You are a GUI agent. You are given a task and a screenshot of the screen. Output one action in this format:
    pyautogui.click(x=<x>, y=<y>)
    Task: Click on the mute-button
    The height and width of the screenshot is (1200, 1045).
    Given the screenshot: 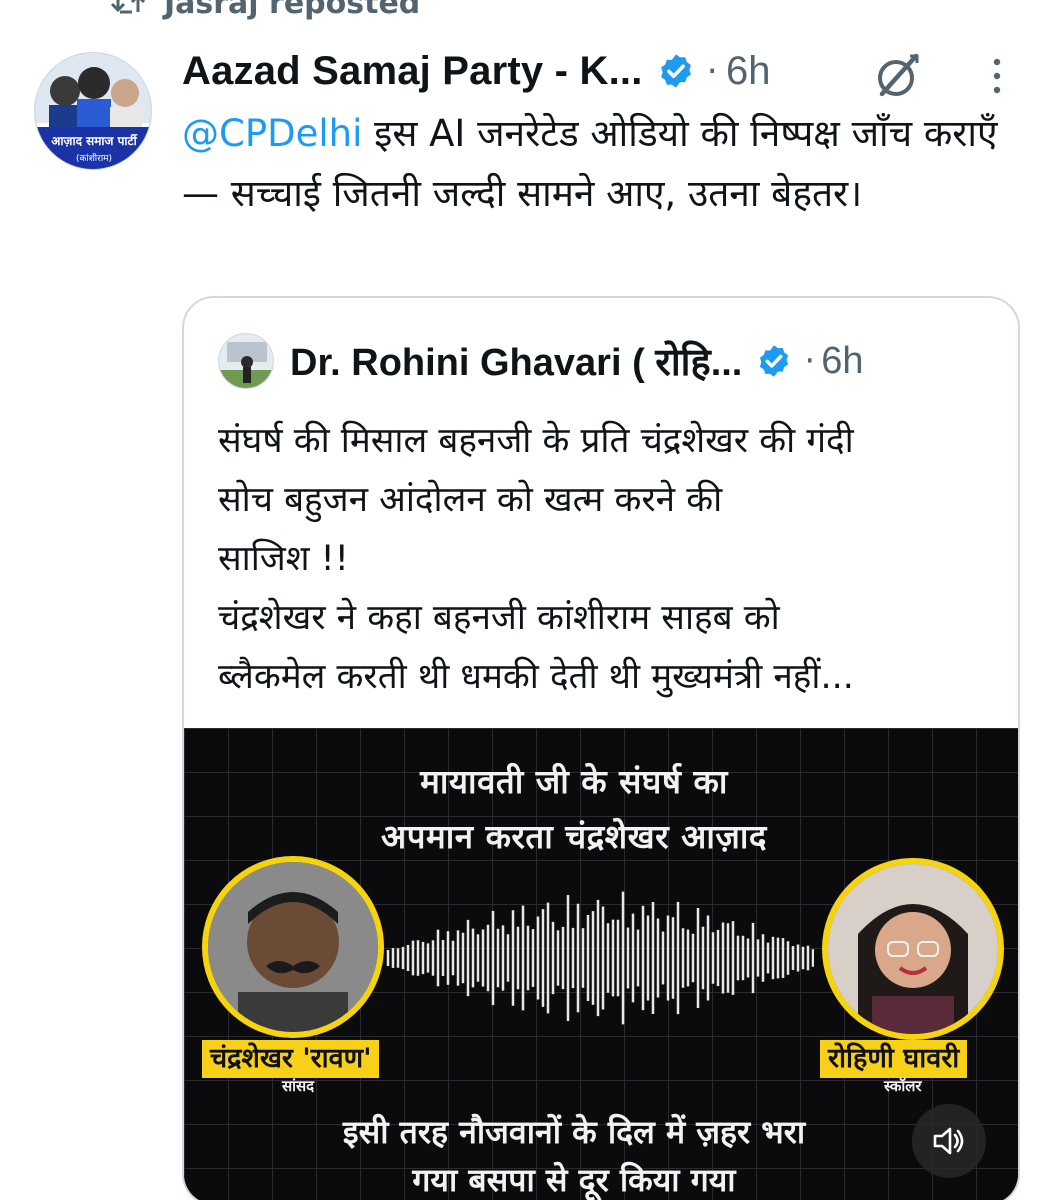 What is the action you would take?
    pyautogui.click(x=949, y=1141)
    